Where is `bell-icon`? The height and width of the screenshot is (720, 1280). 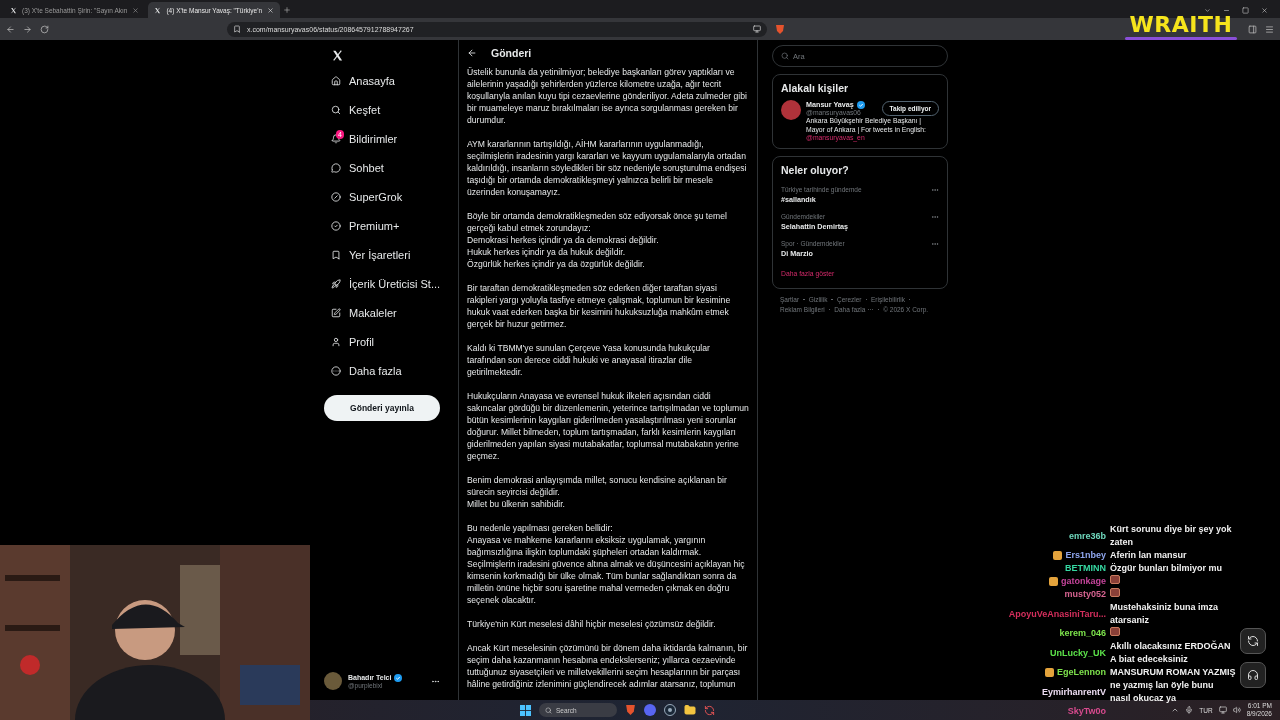 bell-icon is located at coordinates (336, 138).